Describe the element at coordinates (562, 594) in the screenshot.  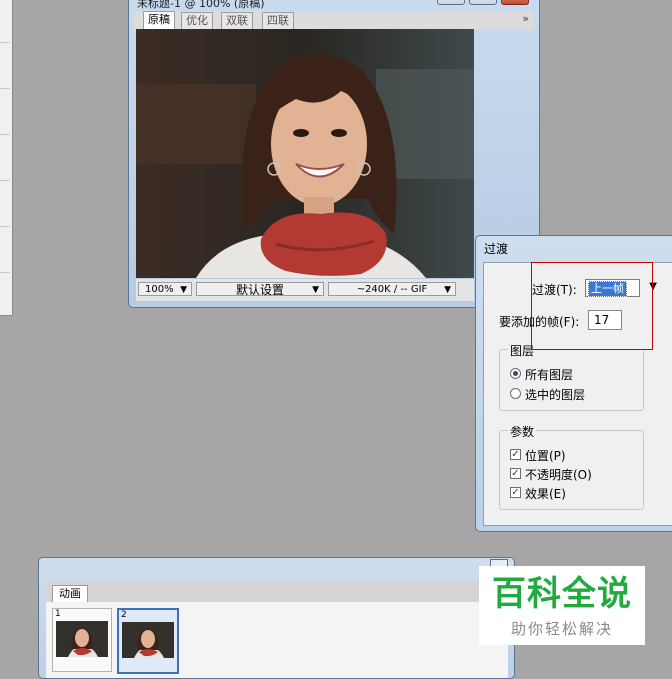
I see `watermark-title: 百科全说` at that location.